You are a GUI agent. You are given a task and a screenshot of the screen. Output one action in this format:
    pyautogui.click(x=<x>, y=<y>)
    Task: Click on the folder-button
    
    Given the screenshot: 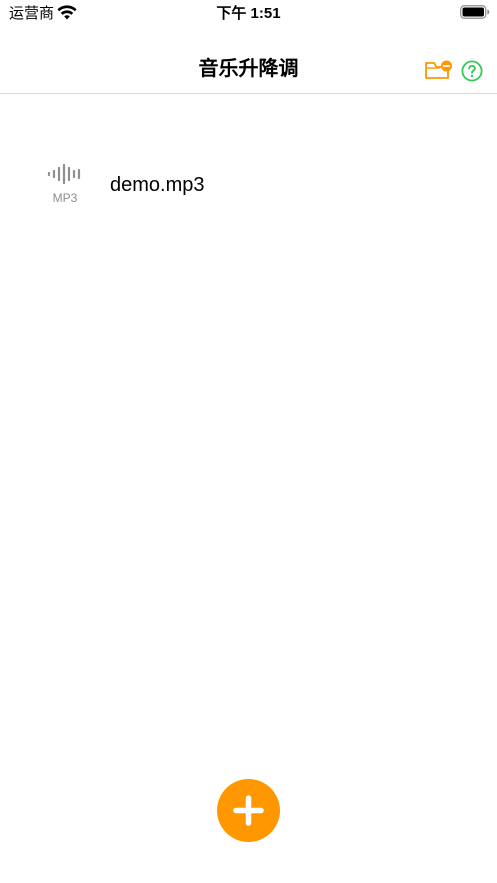 What is the action you would take?
    pyautogui.click(x=439, y=70)
    